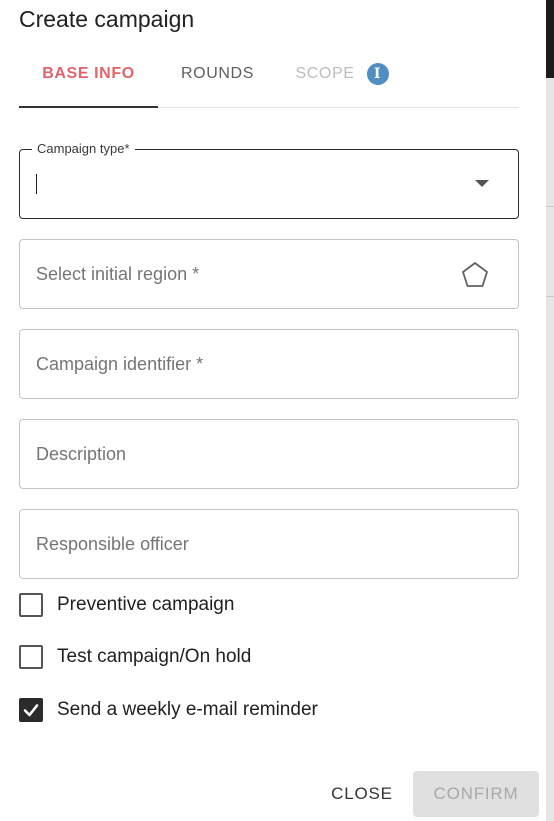 The width and height of the screenshot is (554, 821). Describe the element at coordinates (482, 183) in the screenshot. I see `chevron-down-icon` at that location.